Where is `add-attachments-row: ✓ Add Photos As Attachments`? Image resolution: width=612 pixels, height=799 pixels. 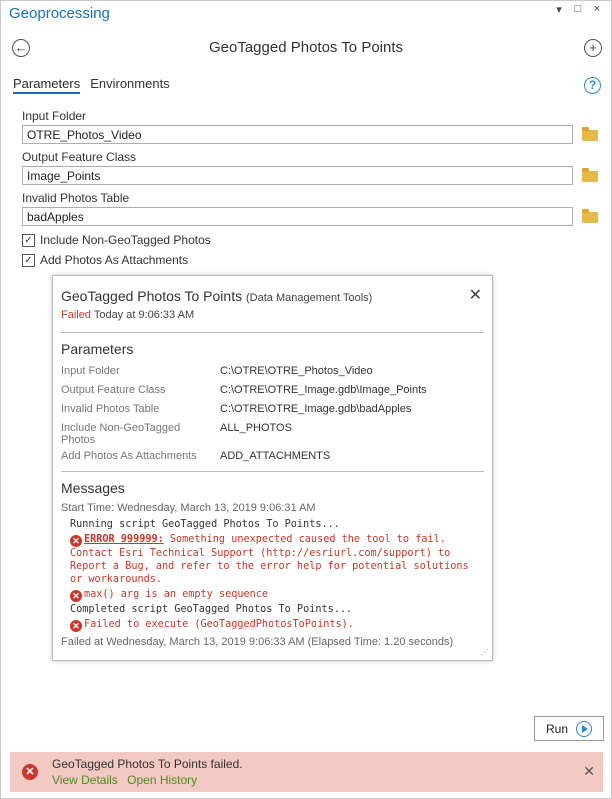 add-attachments-row: ✓ Add Photos As Attachments is located at coordinates (105, 260).